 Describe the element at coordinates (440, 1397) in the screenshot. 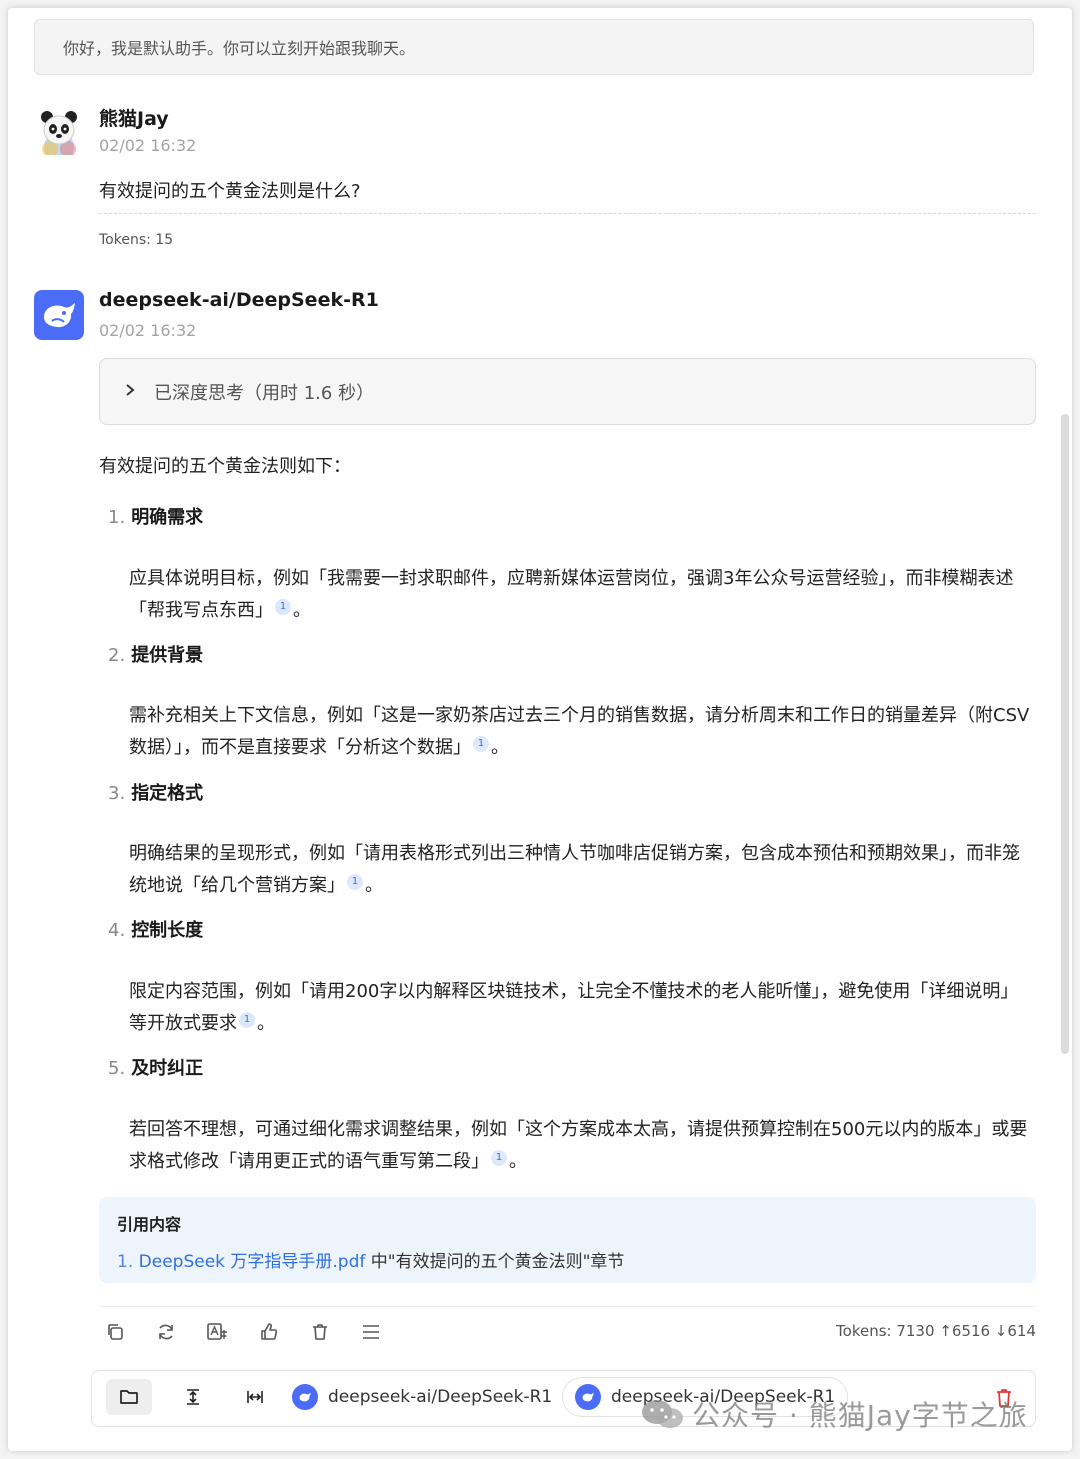

I see `model-name: deepseek-ai/DeepSeek-R1` at that location.